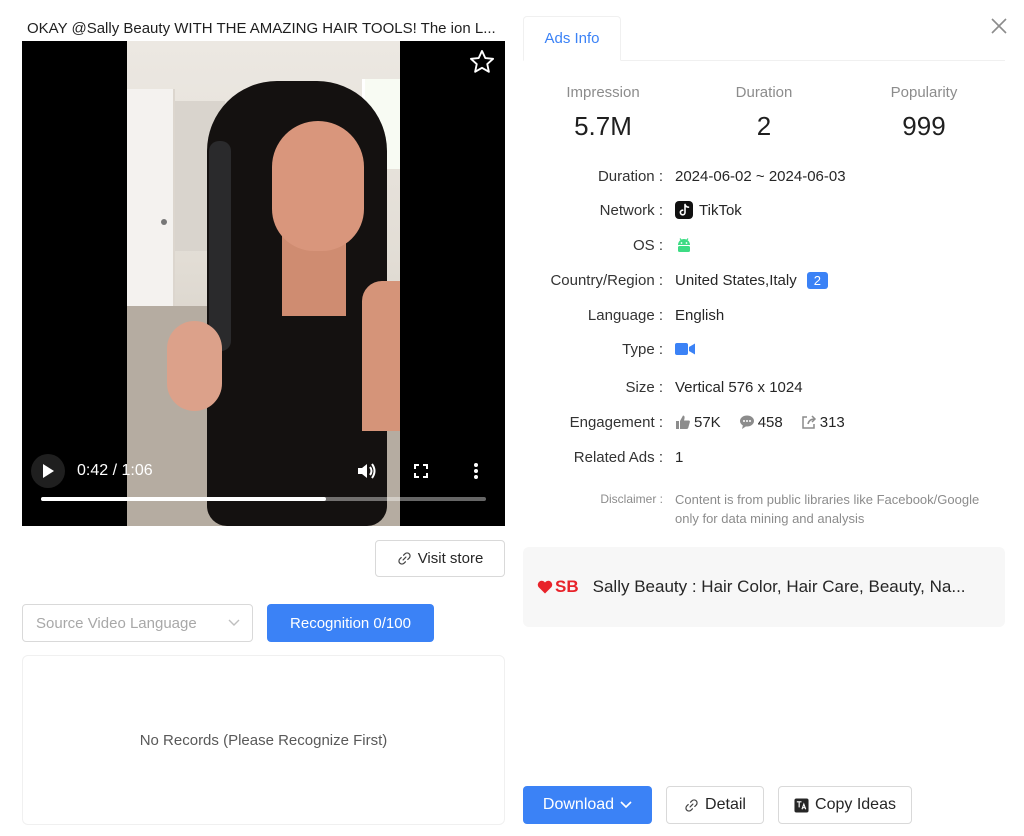  I want to click on volume-icon, so click(367, 471).